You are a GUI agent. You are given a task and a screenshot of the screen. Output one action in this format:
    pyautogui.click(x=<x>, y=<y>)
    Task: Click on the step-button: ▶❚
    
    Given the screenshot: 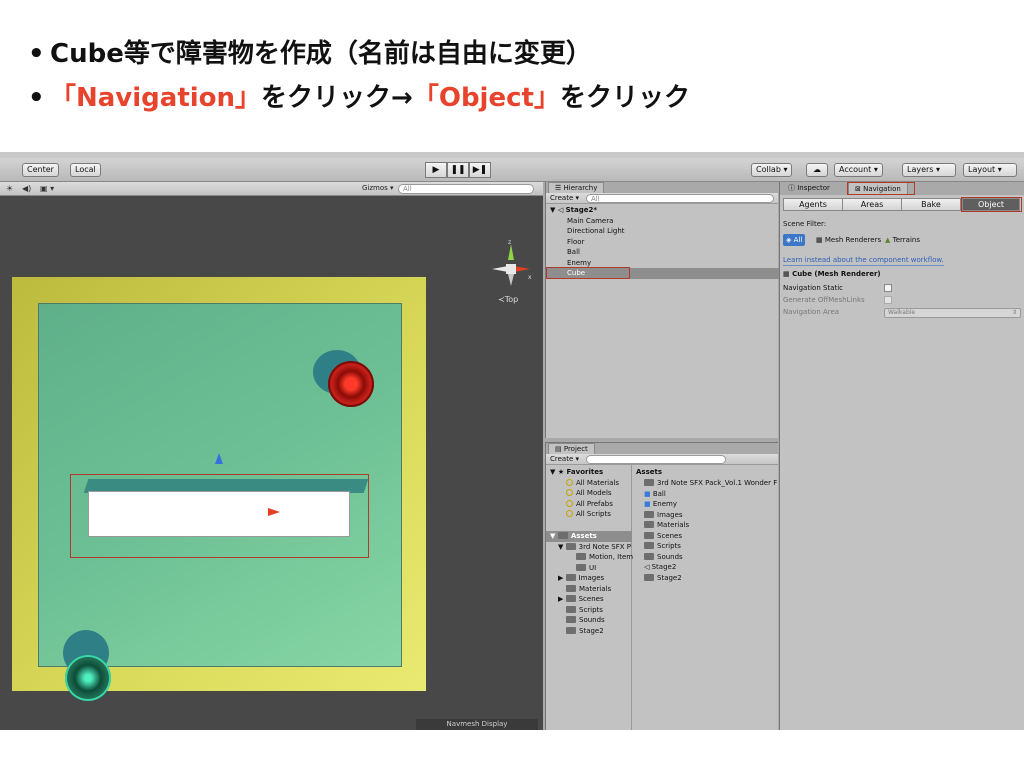 What is the action you would take?
    pyautogui.click(x=480, y=170)
    